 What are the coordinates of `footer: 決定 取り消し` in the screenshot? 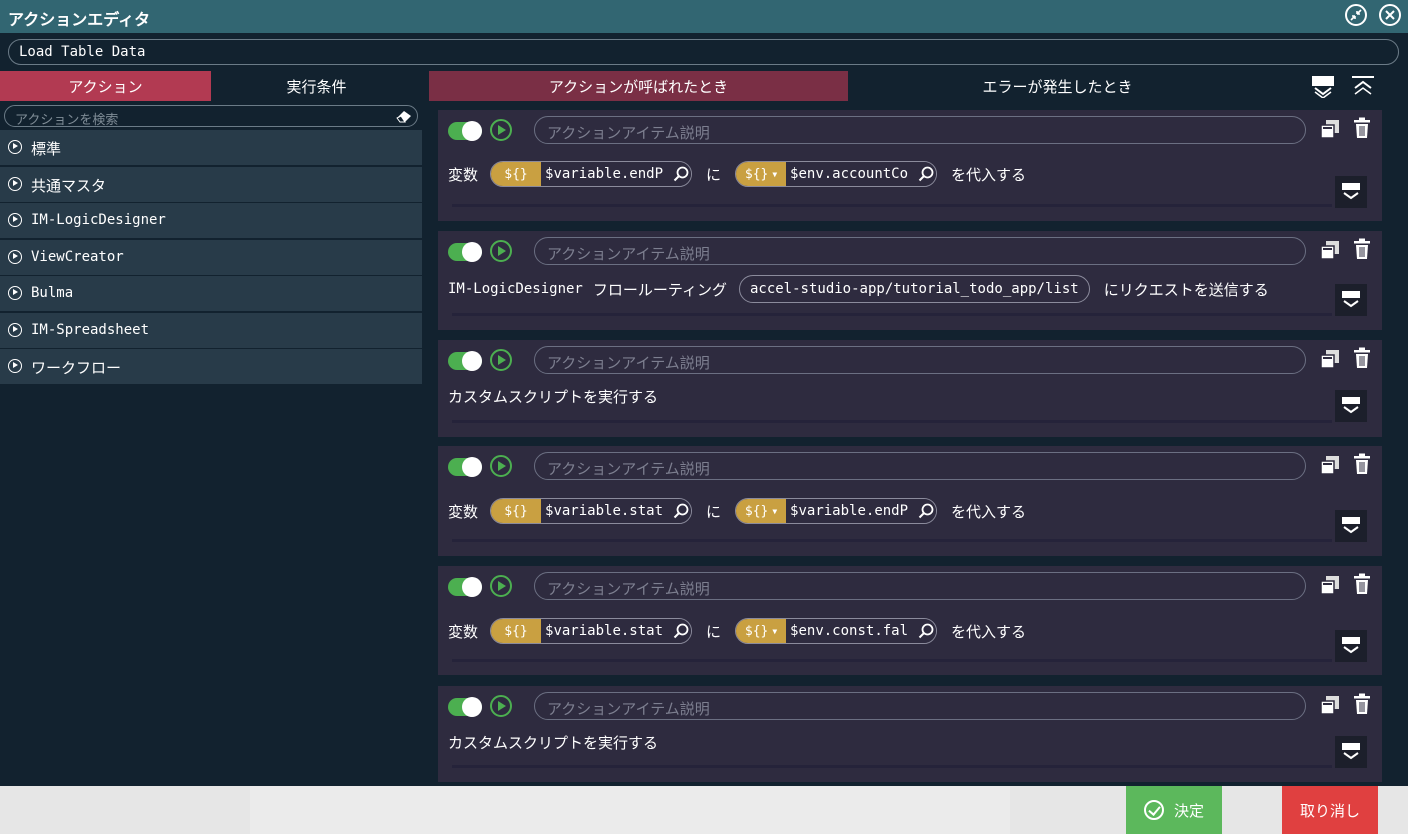 It's located at (704, 810).